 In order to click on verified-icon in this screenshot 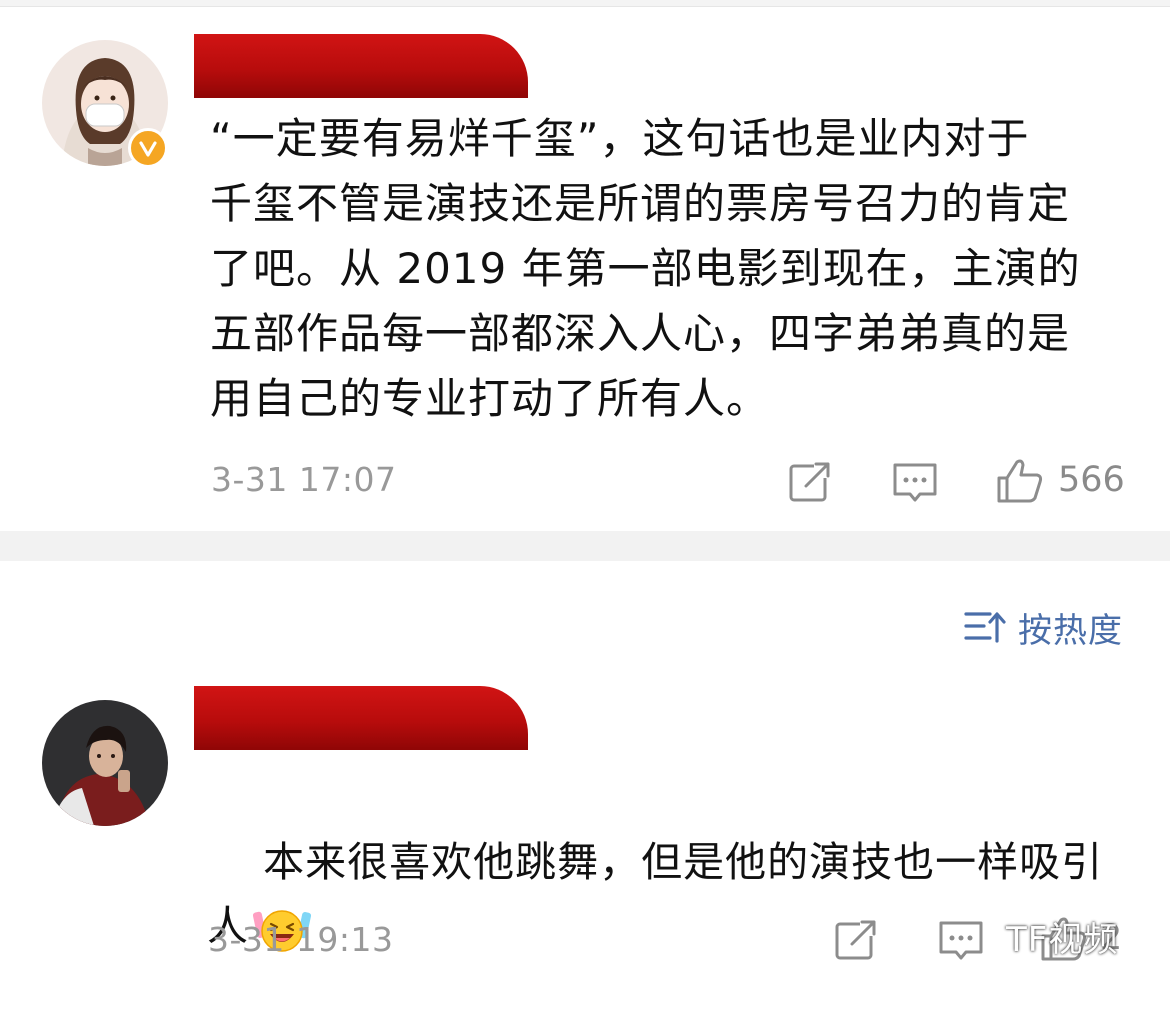, I will do `click(148, 149)`.